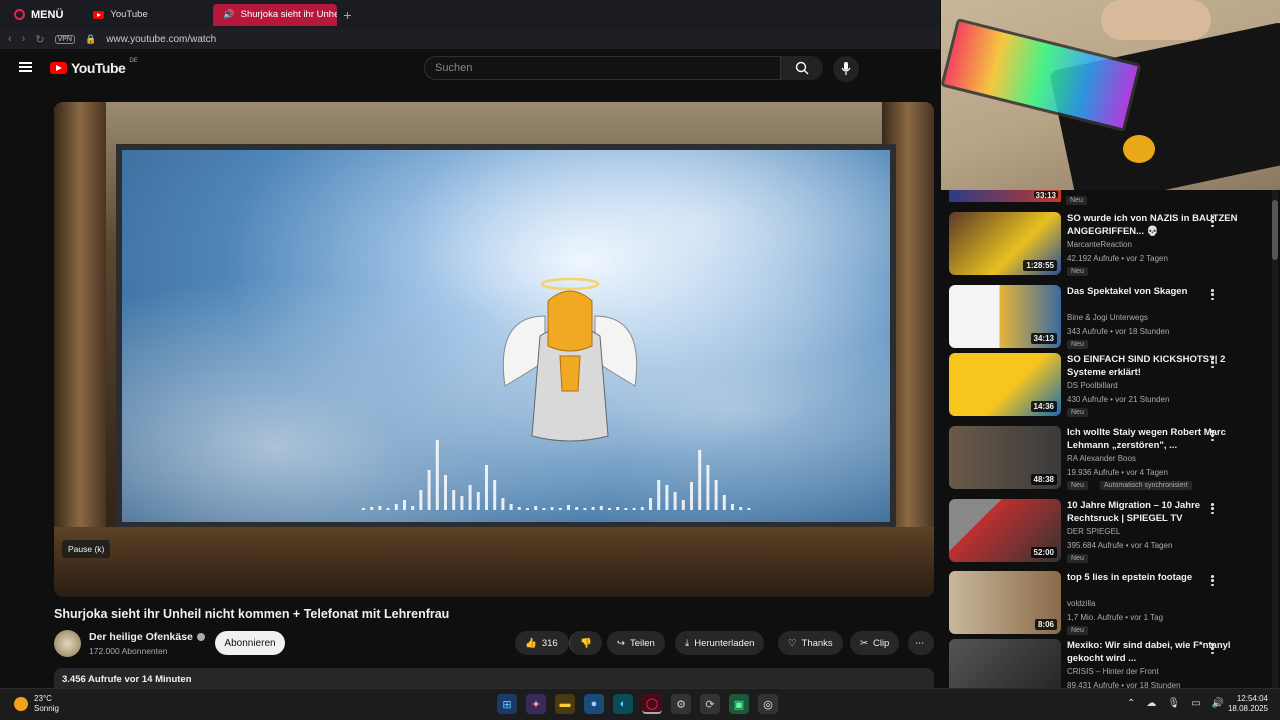 This screenshot has width=1280, height=720. Describe the element at coordinates (25, 67) in the screenshot. I see `hamburger-menu-icon` at that location.